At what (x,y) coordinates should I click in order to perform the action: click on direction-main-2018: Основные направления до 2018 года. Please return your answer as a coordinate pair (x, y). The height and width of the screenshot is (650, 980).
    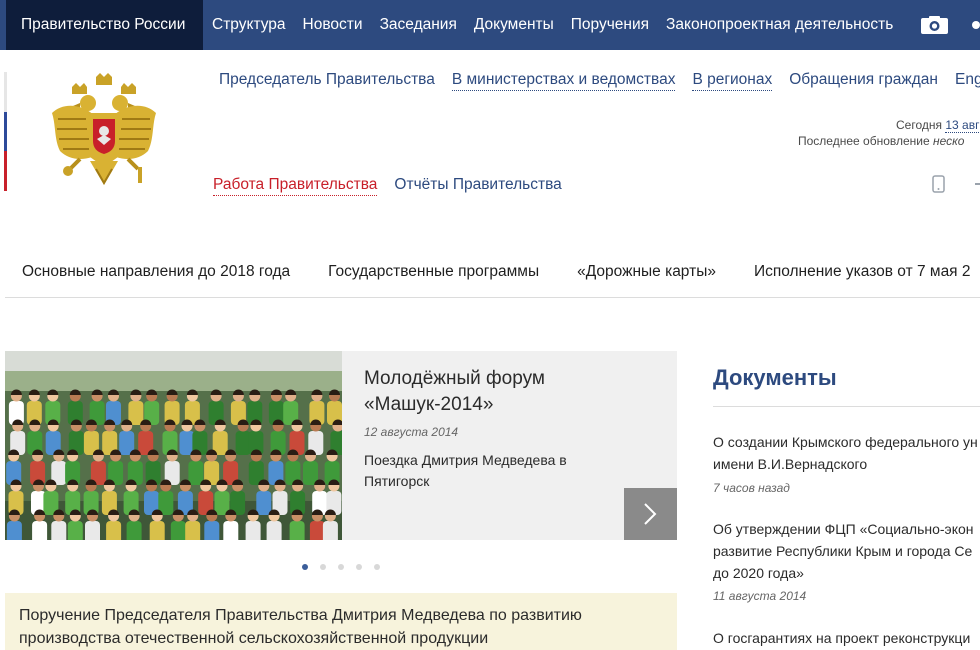
    Looking at the image, I should click on (156, 272).